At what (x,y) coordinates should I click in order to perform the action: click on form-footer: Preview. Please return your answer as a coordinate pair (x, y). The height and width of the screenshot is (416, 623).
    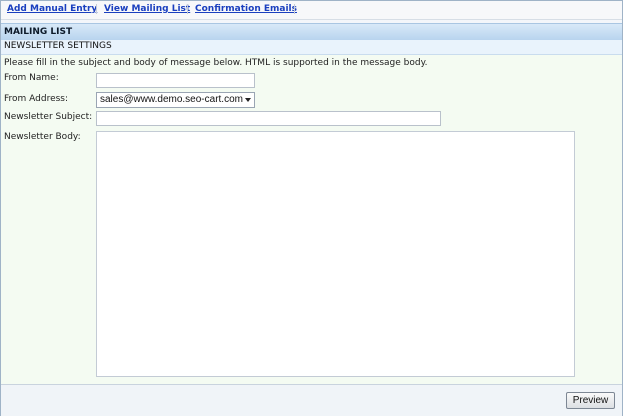
    Looking at the image, I should click on (311, 400).